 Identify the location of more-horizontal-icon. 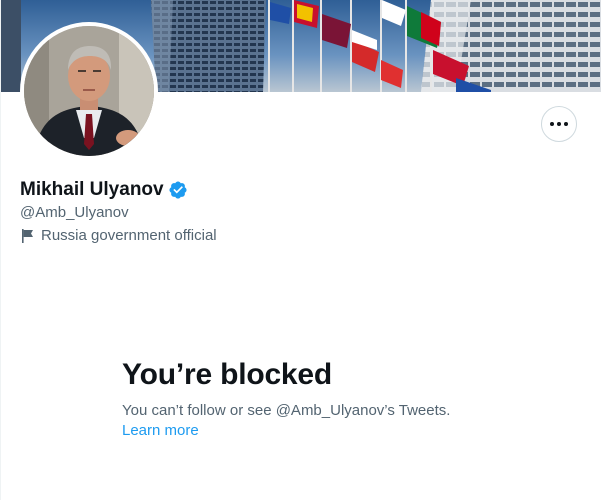
(559, 124).